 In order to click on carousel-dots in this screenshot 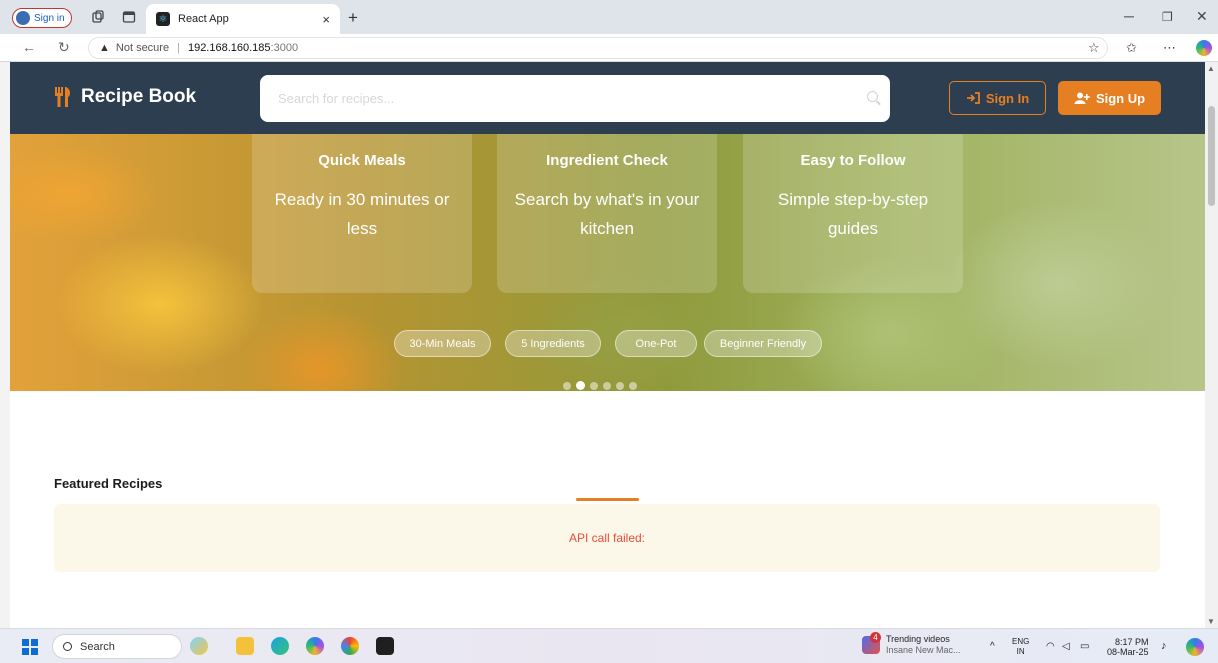, I will do `click(600, 385)`.